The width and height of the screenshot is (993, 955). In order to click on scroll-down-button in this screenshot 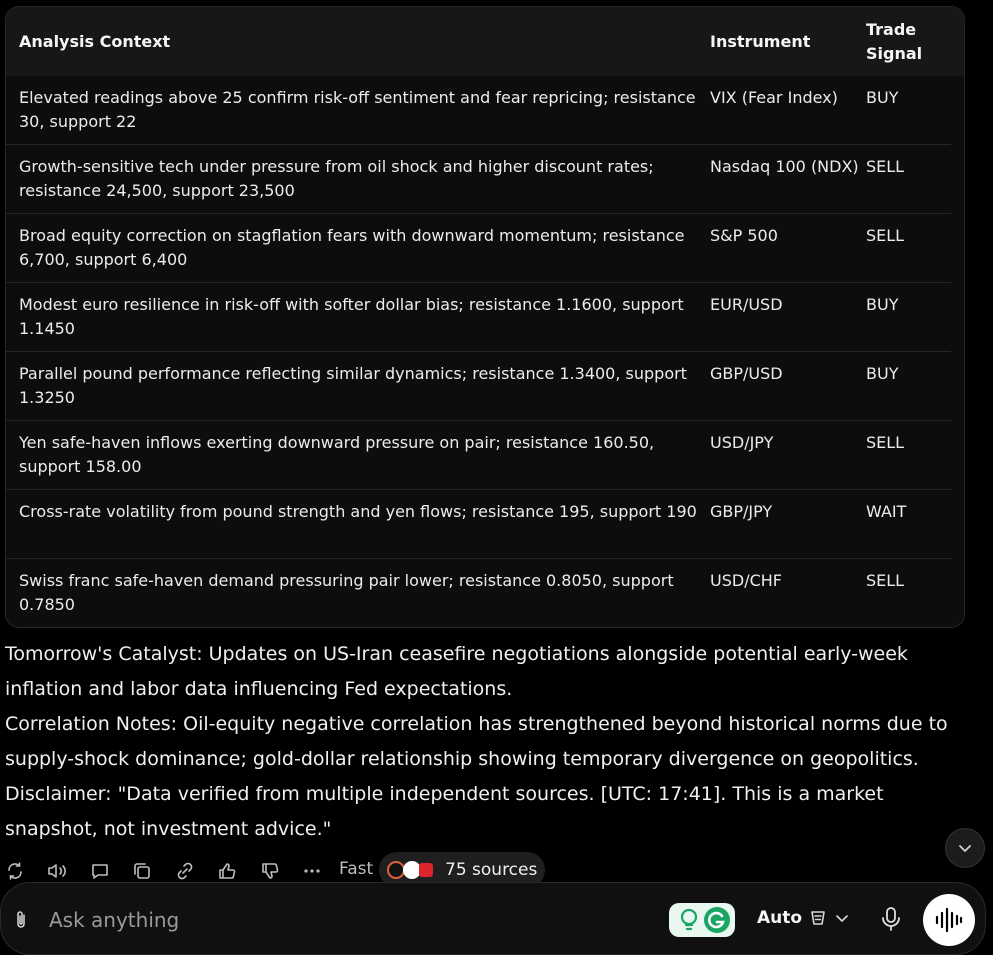, I will do `click(965, 848)`.